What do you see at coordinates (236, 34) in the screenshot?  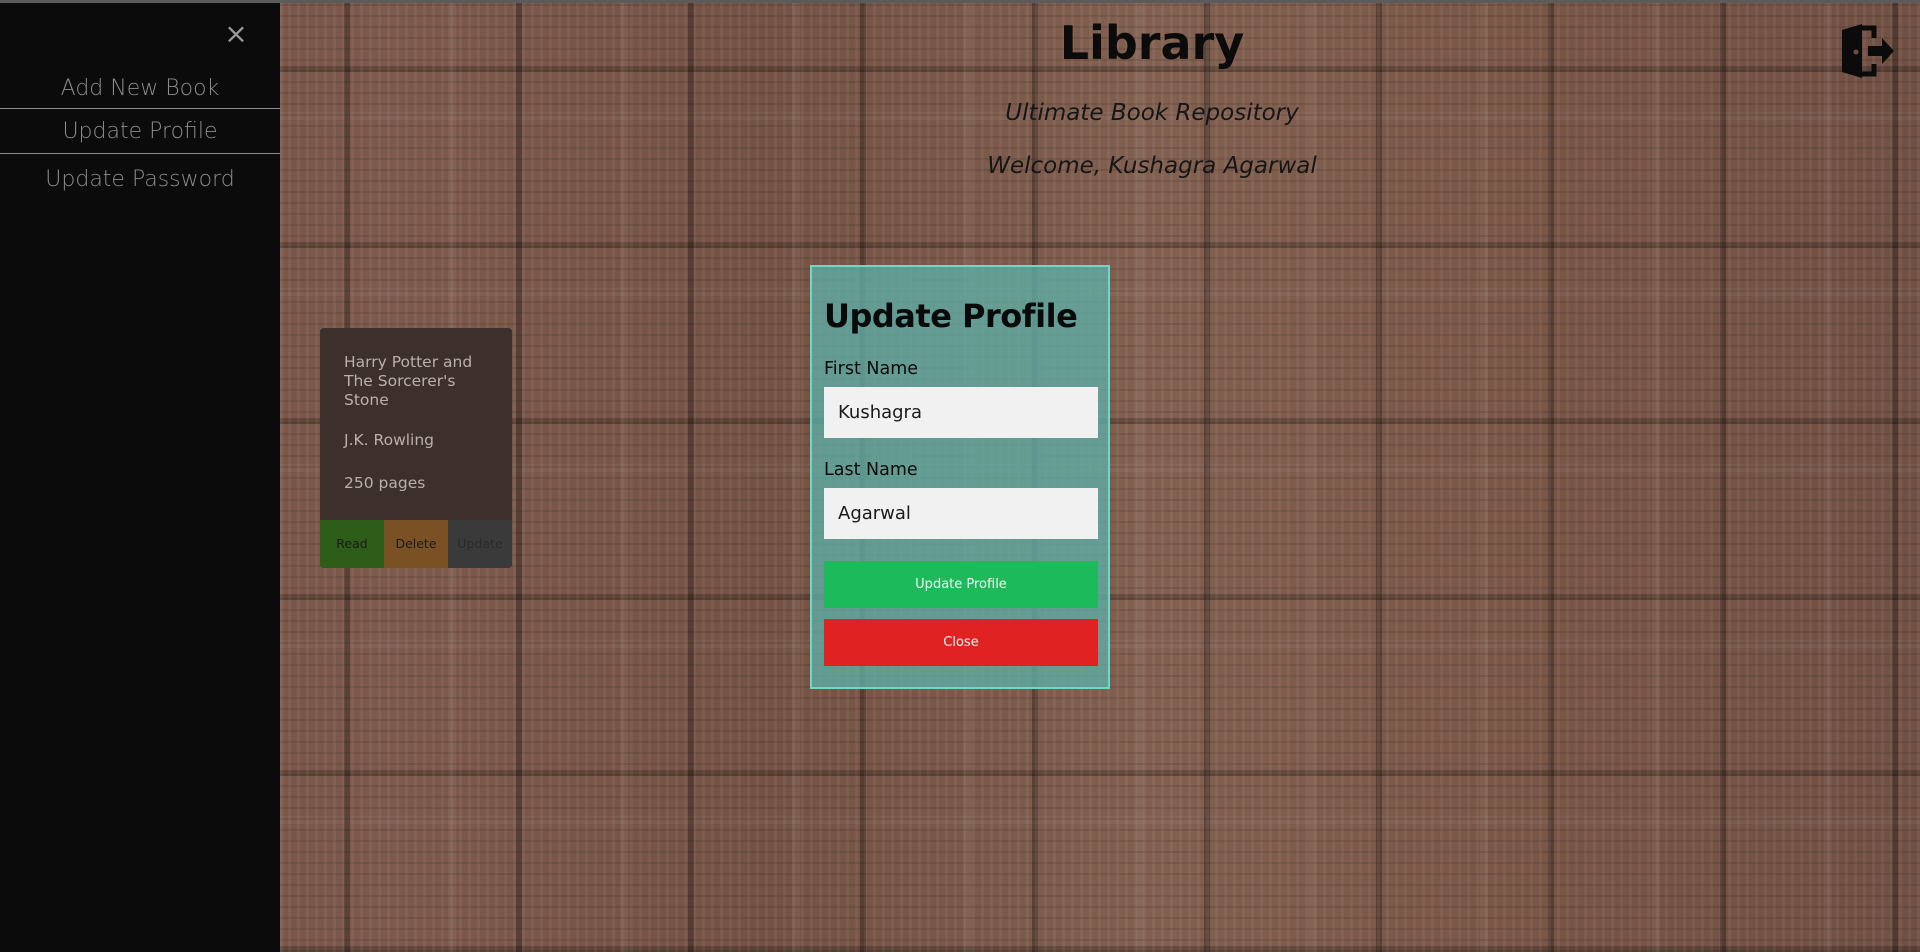 I see `close-nav-icon: ×` at bounding box center [236, 34].